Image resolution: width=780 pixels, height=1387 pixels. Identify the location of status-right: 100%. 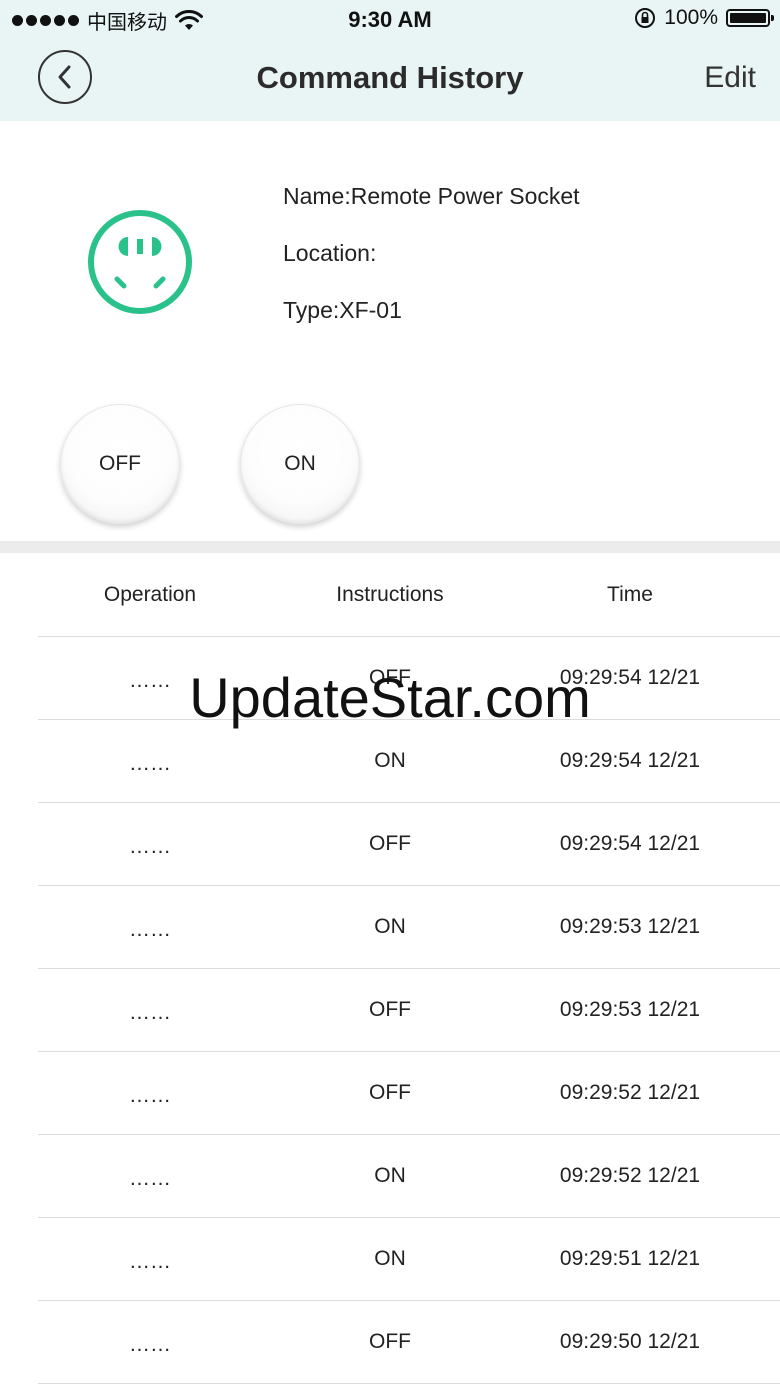
(704, 18).